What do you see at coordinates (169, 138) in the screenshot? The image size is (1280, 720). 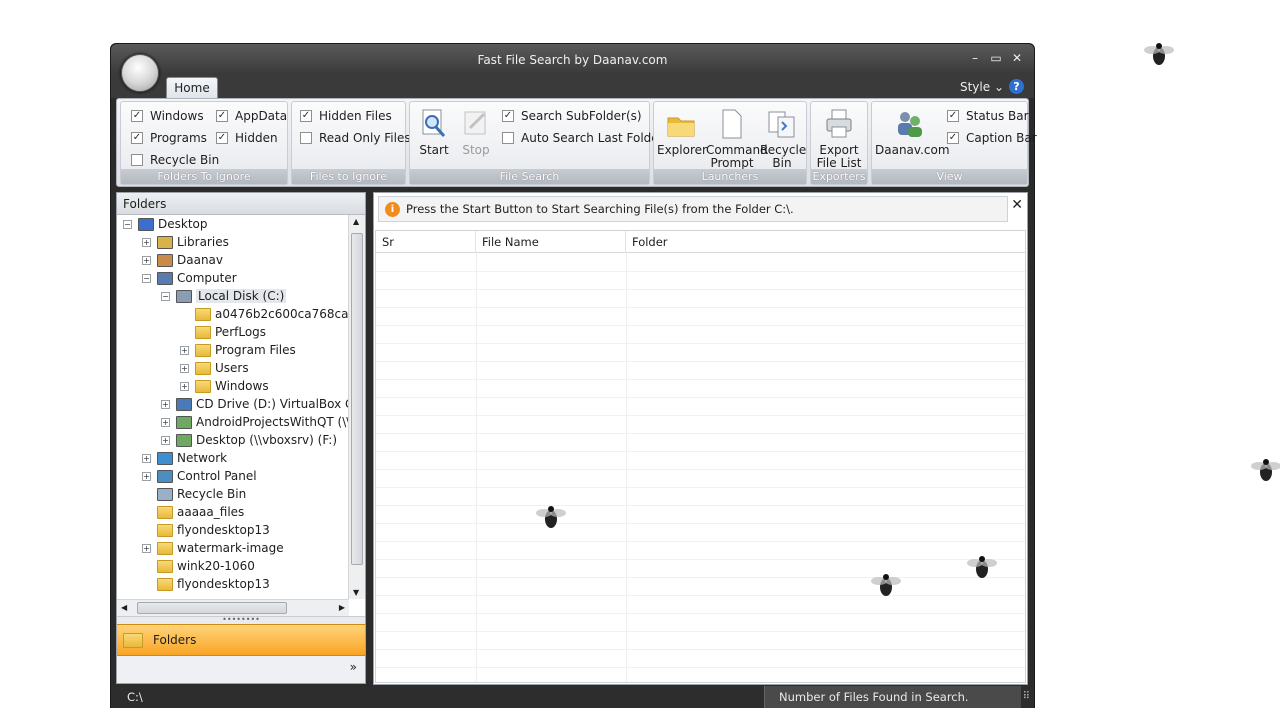 I see `checkbox-programs: ✓ Programs` at bounding box center [169, 138].